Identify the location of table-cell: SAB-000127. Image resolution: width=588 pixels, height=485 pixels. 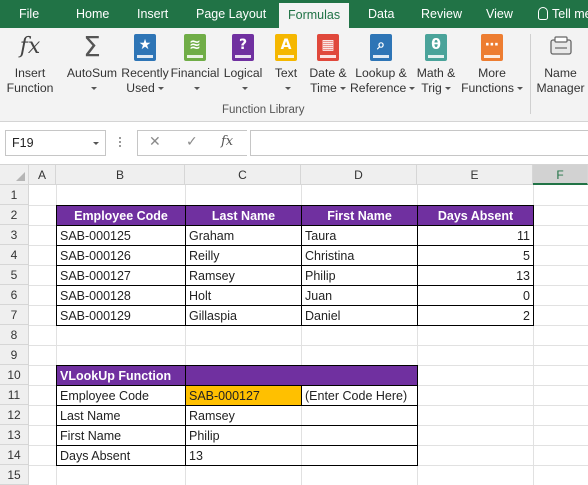
(121, 276).